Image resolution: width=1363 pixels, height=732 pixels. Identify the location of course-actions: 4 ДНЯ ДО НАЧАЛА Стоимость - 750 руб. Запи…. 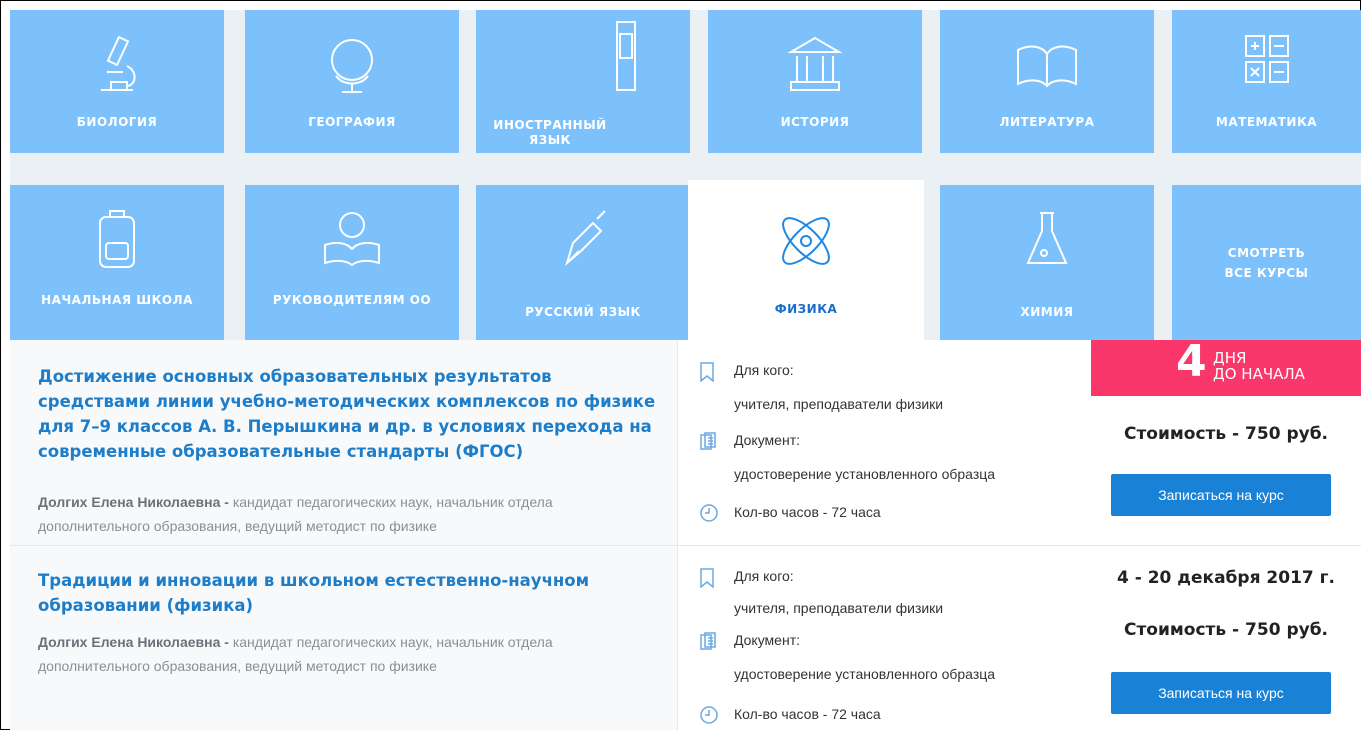
(1226, 440).